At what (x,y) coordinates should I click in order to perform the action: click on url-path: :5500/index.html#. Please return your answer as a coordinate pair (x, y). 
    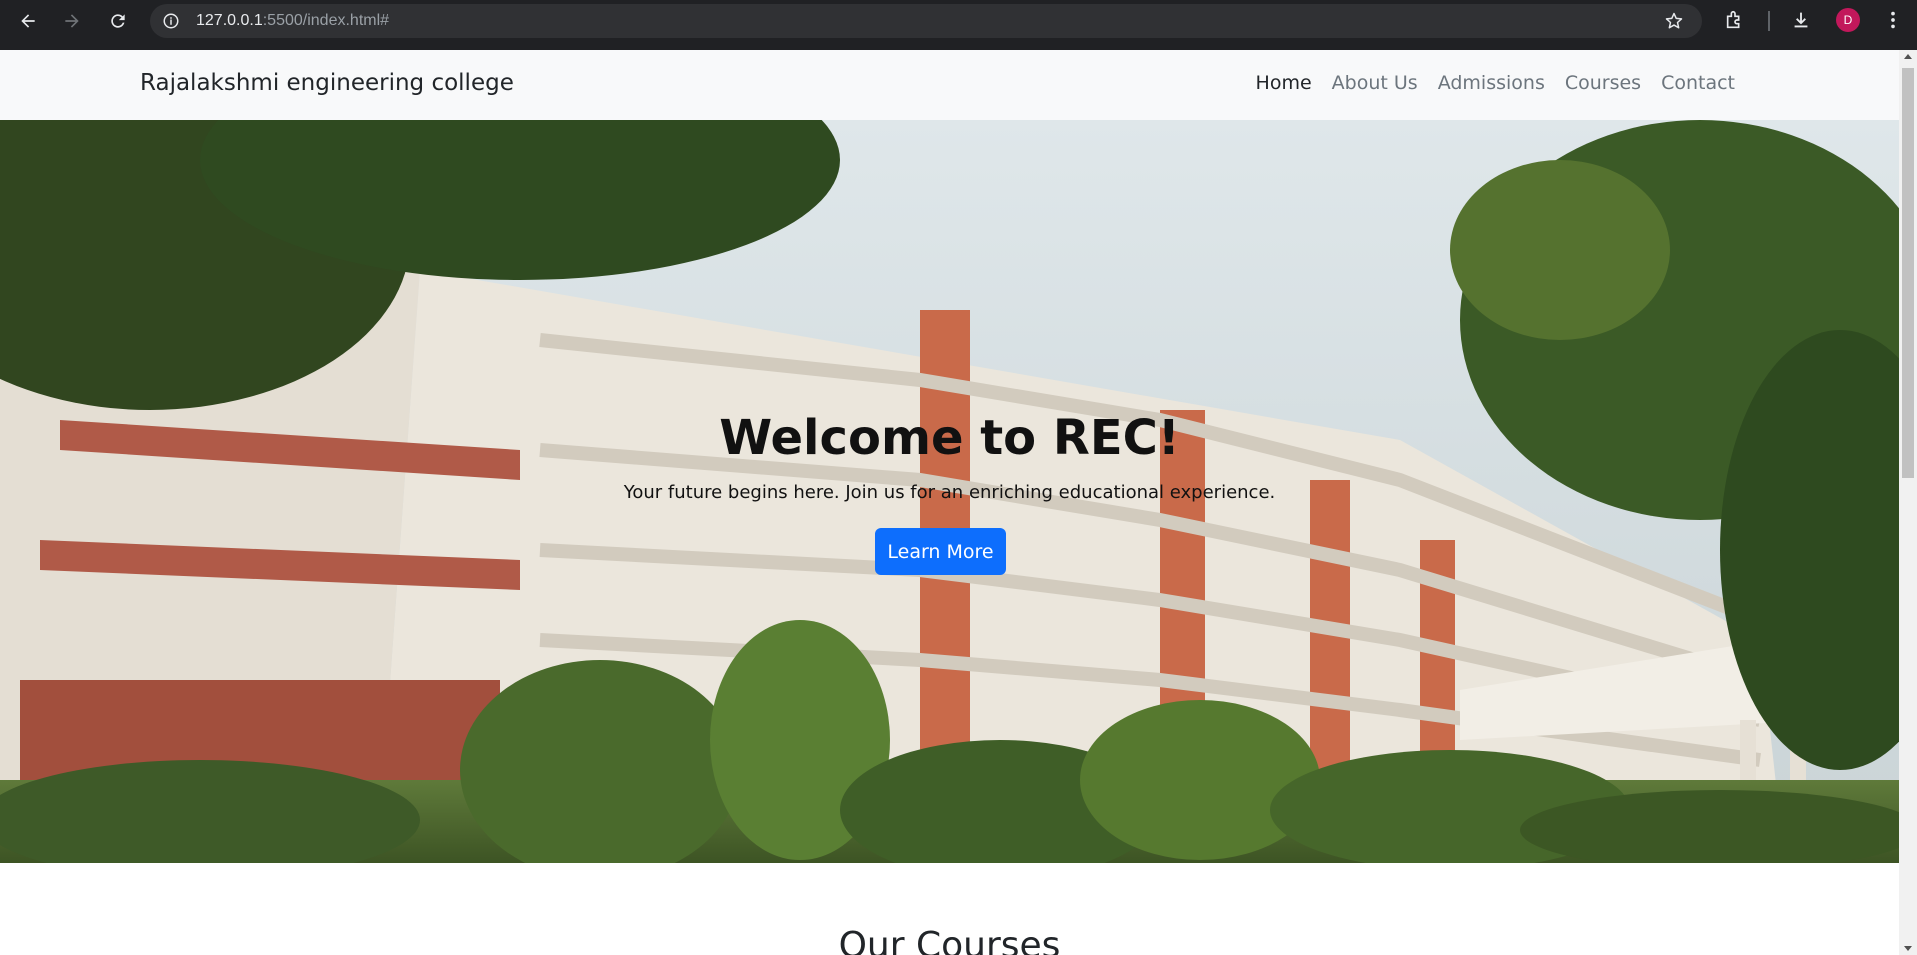
    Looking at the image, I should click on (326, 20).